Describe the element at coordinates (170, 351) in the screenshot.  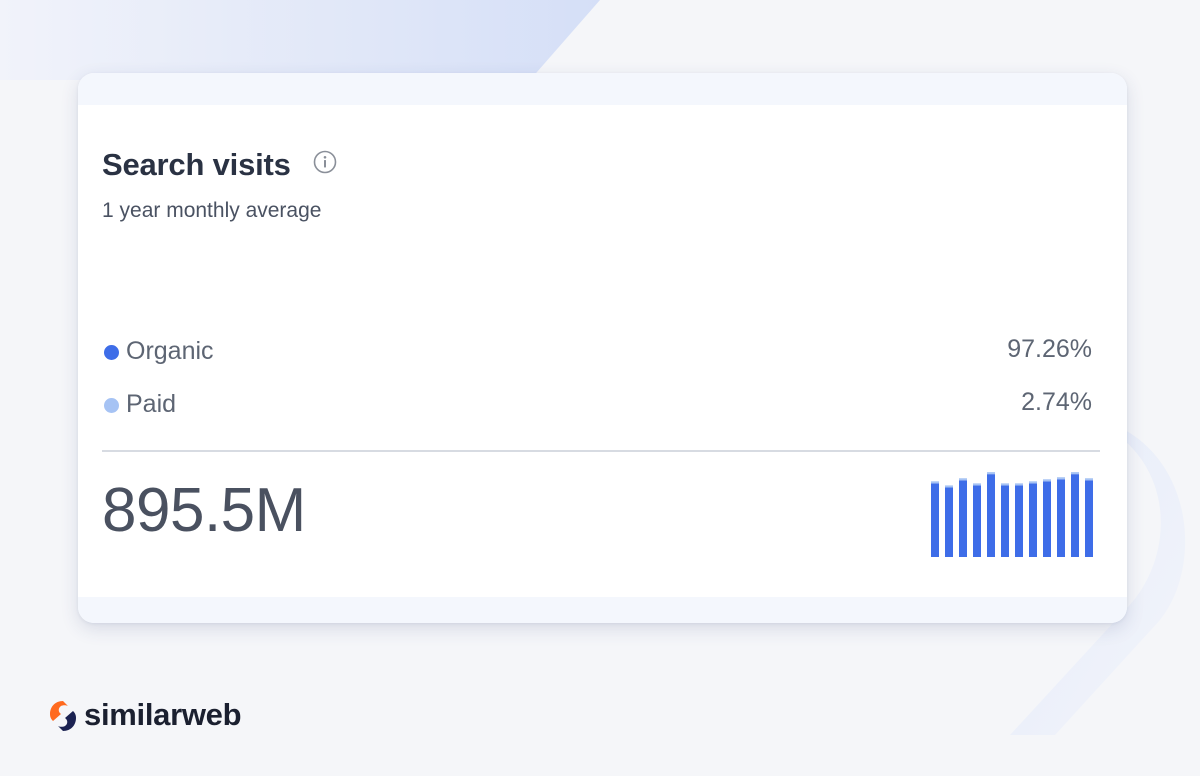
I see `legend-label-organic: Organic` at that location.